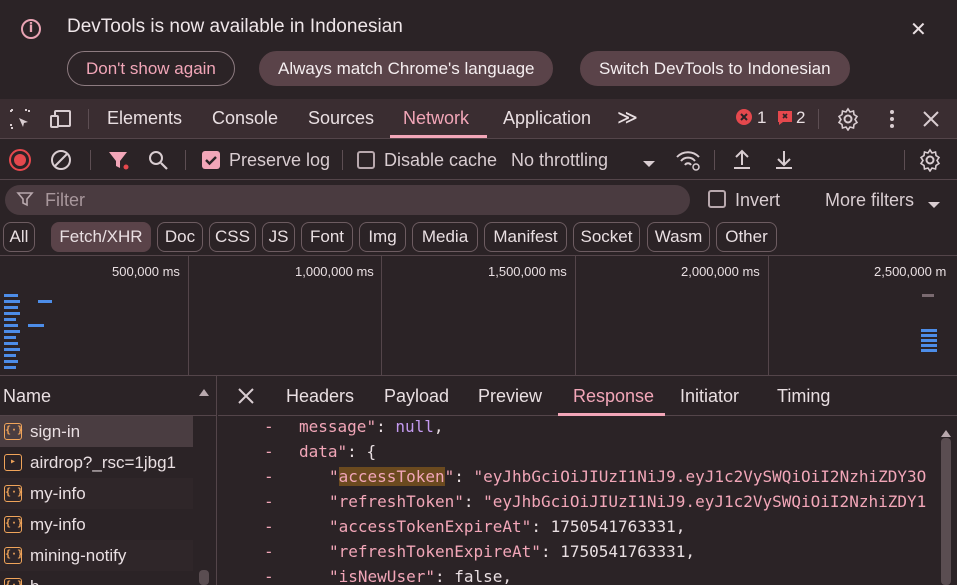  Describe the element at coordinates (96, 431) in the screenshot. I see `request-row: {·} sign-in` at that location.